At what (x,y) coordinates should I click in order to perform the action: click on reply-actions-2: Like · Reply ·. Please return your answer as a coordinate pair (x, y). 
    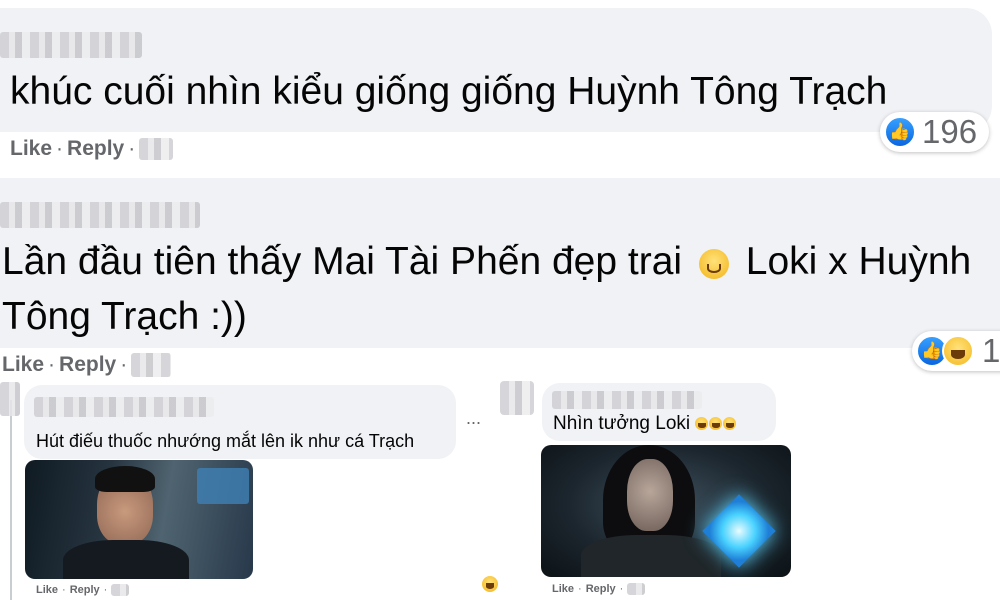
    Looking at the image, I should click on (599, 589).